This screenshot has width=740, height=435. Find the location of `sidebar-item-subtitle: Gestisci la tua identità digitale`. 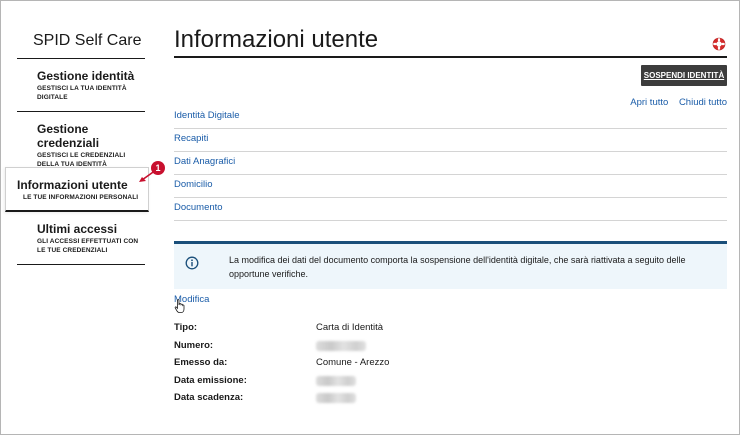

sidebar-item-subtitle: Gestisci la tua identità digitale is located at coordinates (82, 93).